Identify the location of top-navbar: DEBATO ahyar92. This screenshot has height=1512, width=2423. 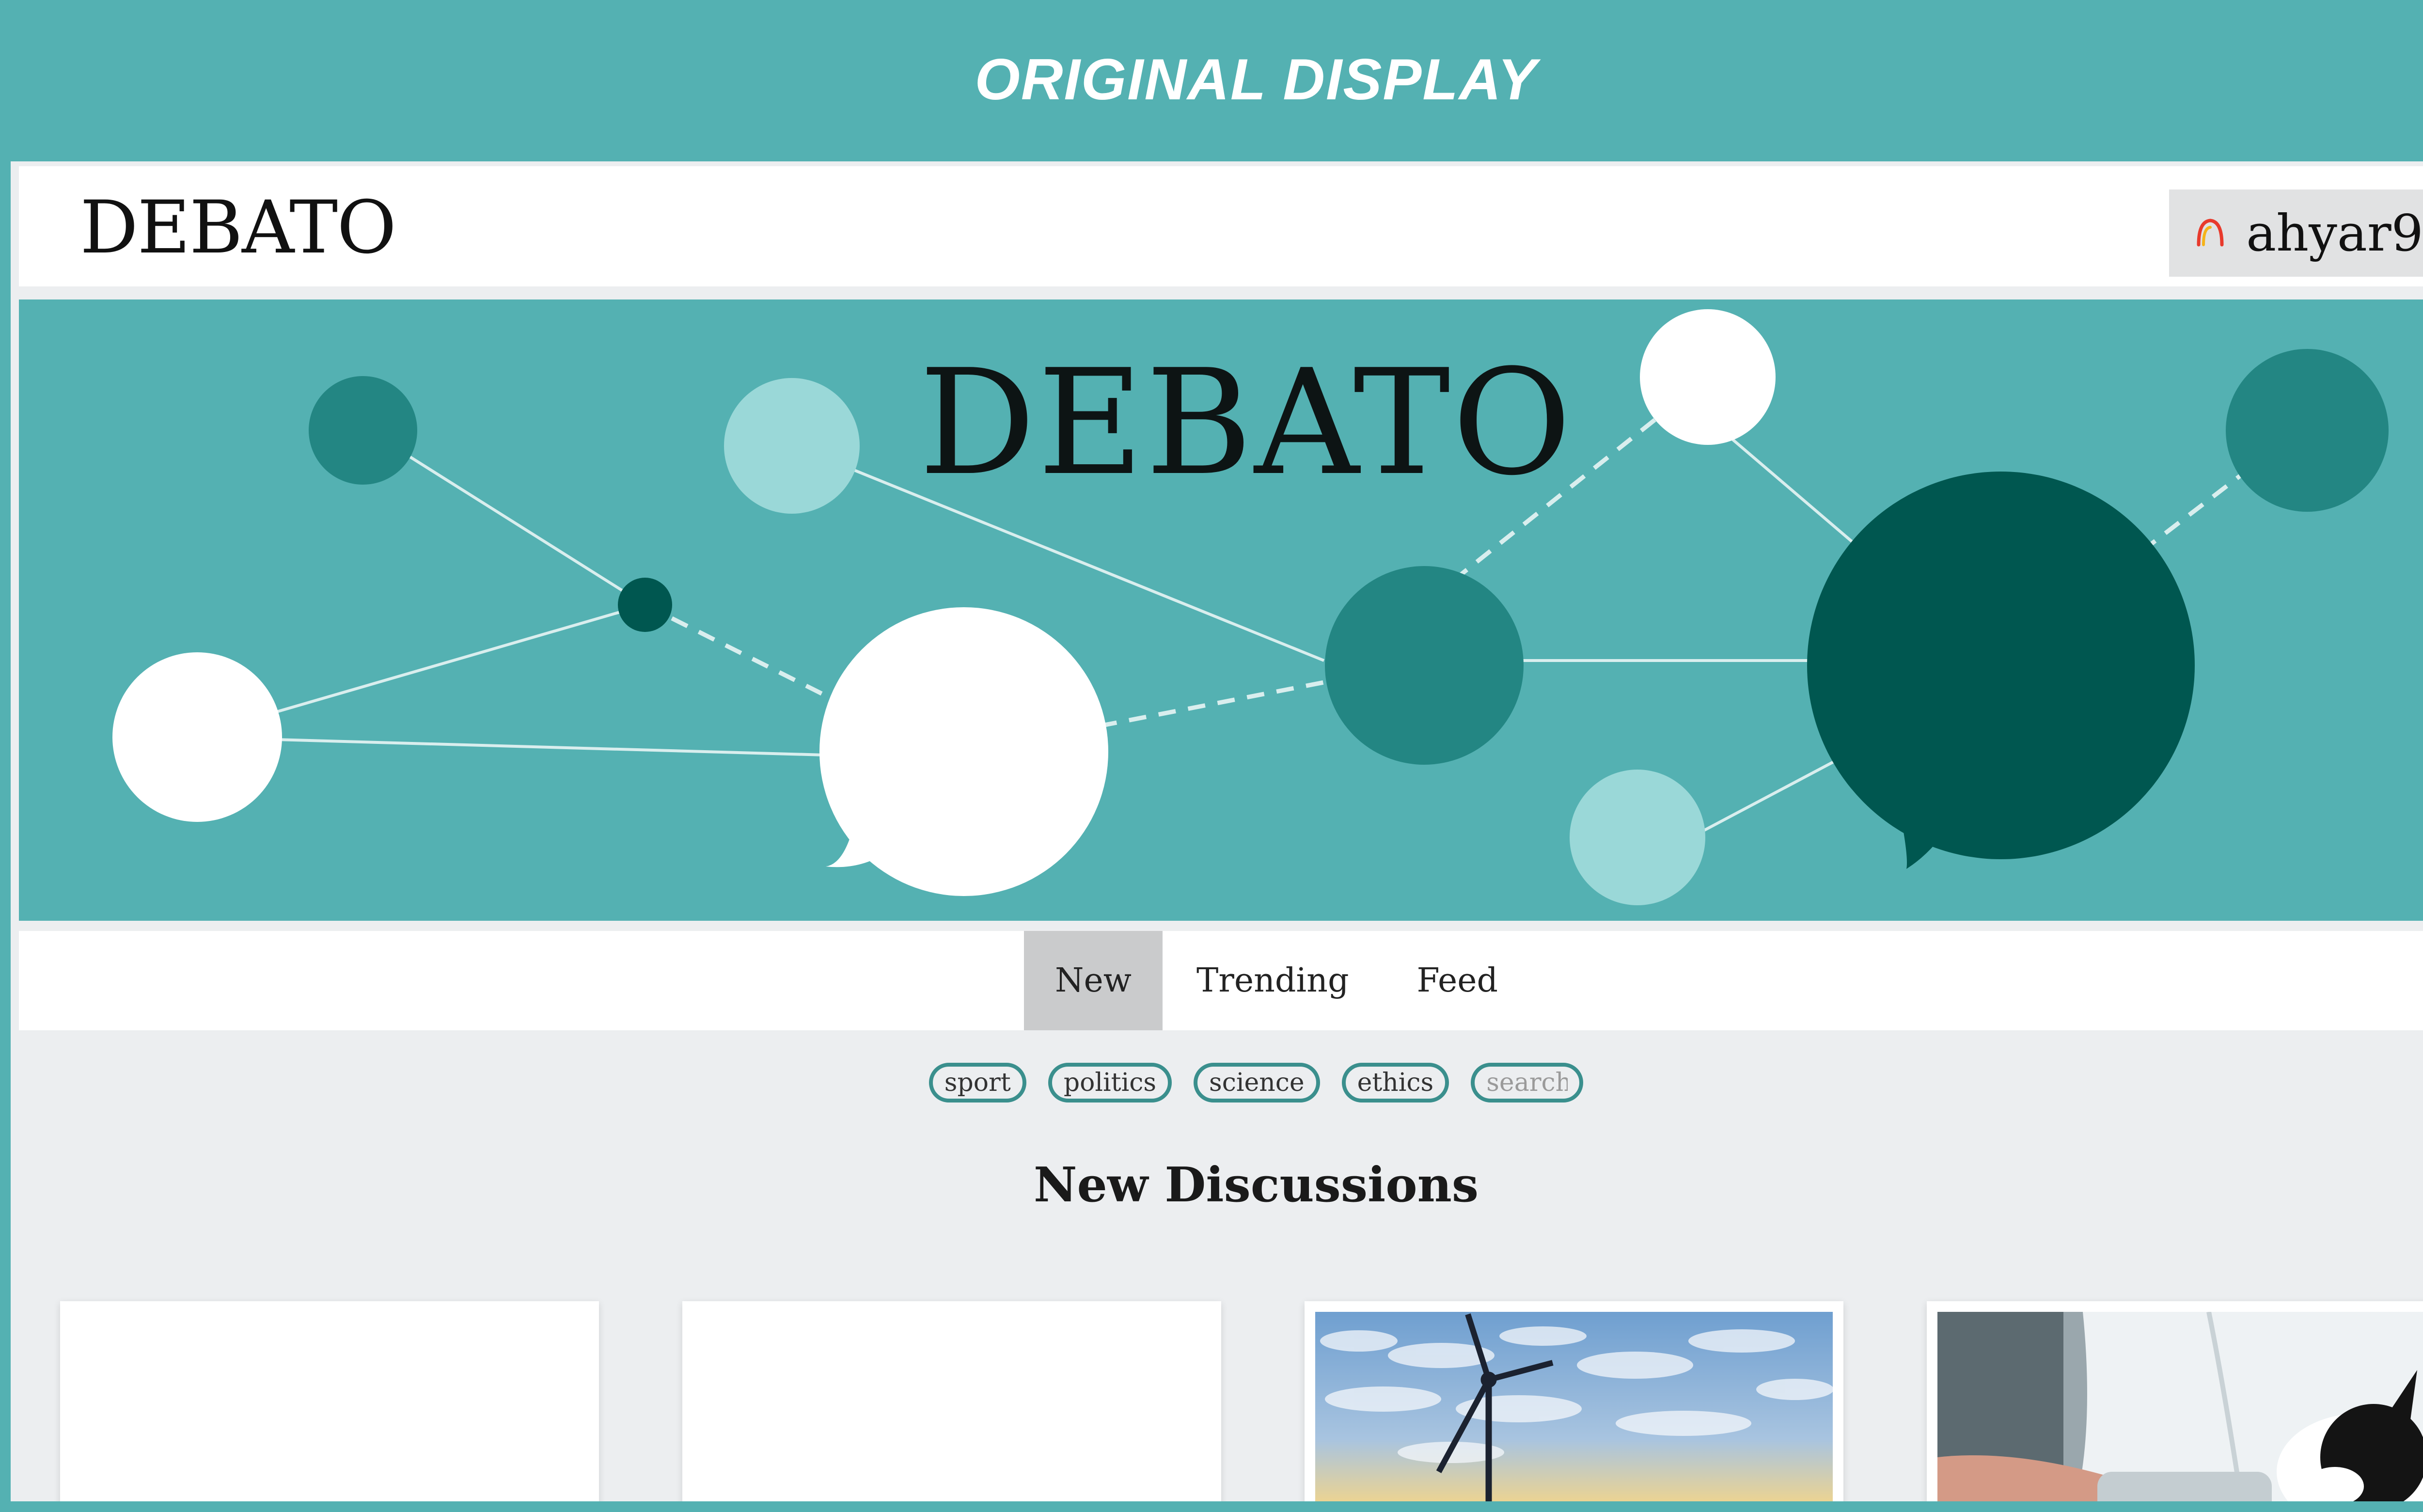
(1221, 226).